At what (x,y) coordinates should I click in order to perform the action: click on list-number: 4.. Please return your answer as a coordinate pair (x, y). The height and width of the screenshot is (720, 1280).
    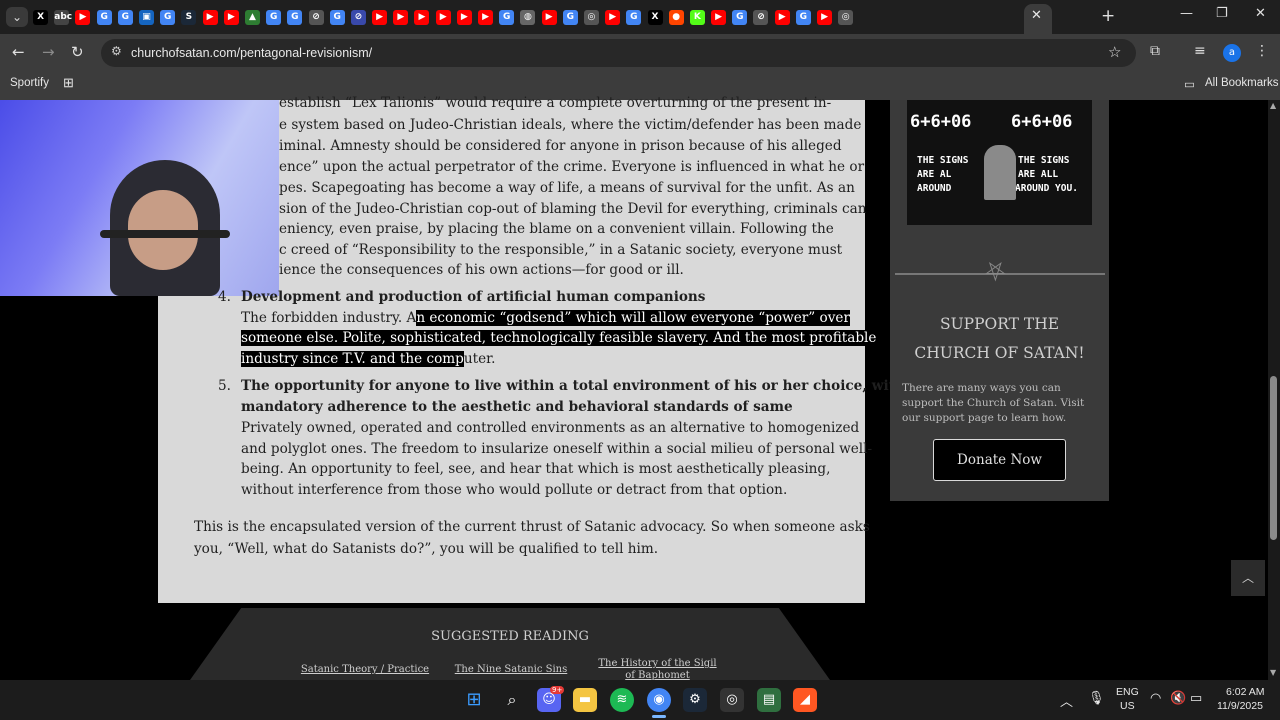
    Looking at the image, I should click on (224, 297).